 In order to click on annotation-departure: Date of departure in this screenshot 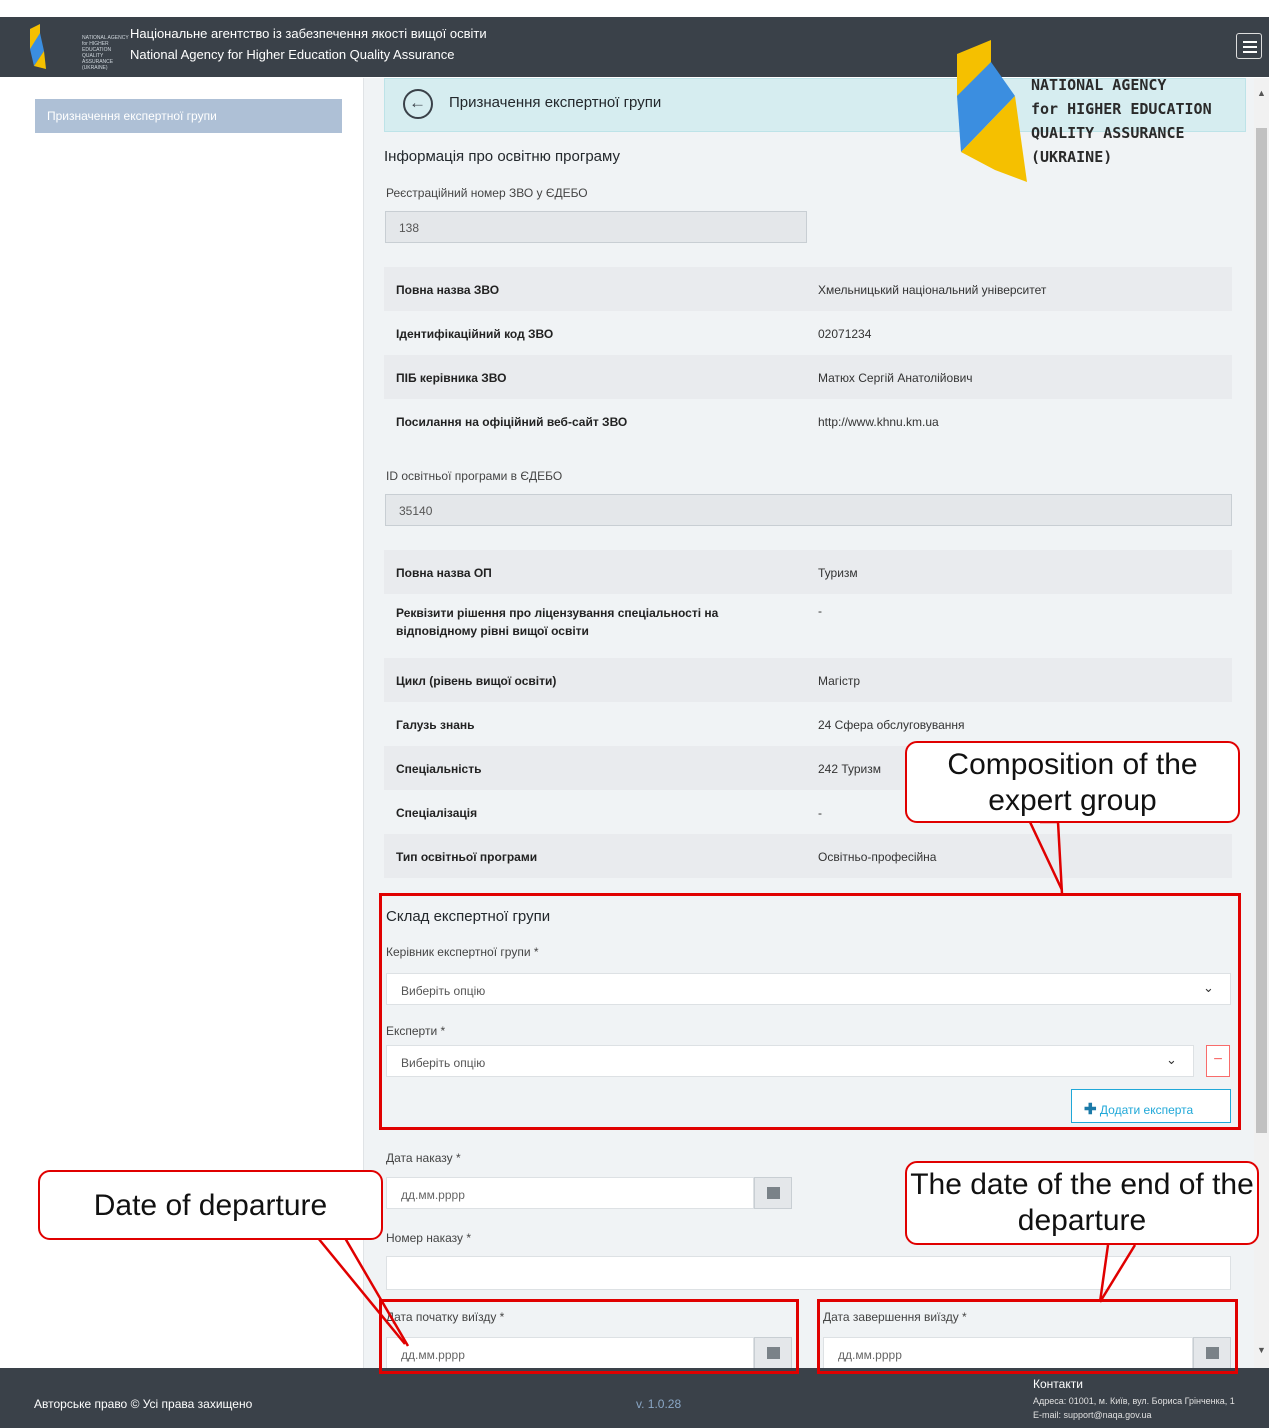, I will do `click(210, 1205)`.